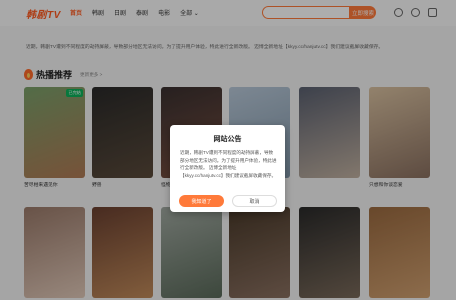  I want to click on modal-title: 网站公告, so click(227, 139).